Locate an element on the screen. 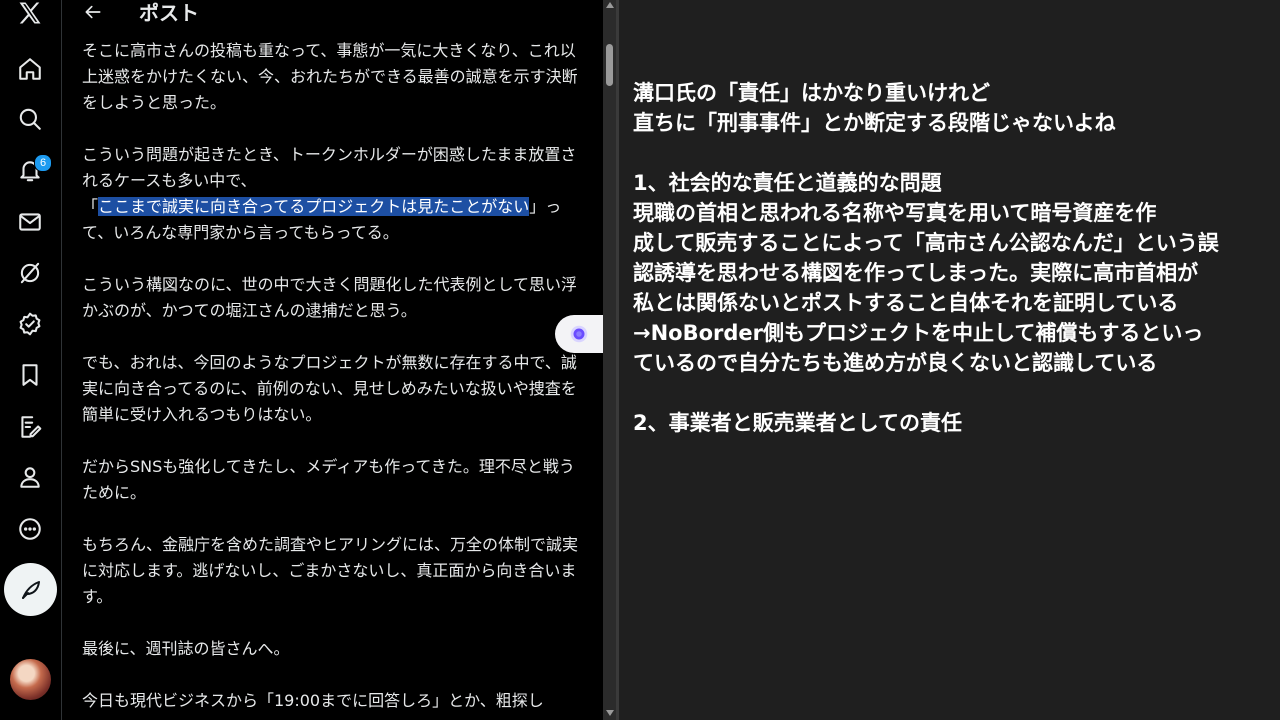 The height and width of the screenshot is (720, 1280). note-line: 認誘導を思わせる構図を作ってしまった。実際に高市首相が is located at coordinates (916, 273).